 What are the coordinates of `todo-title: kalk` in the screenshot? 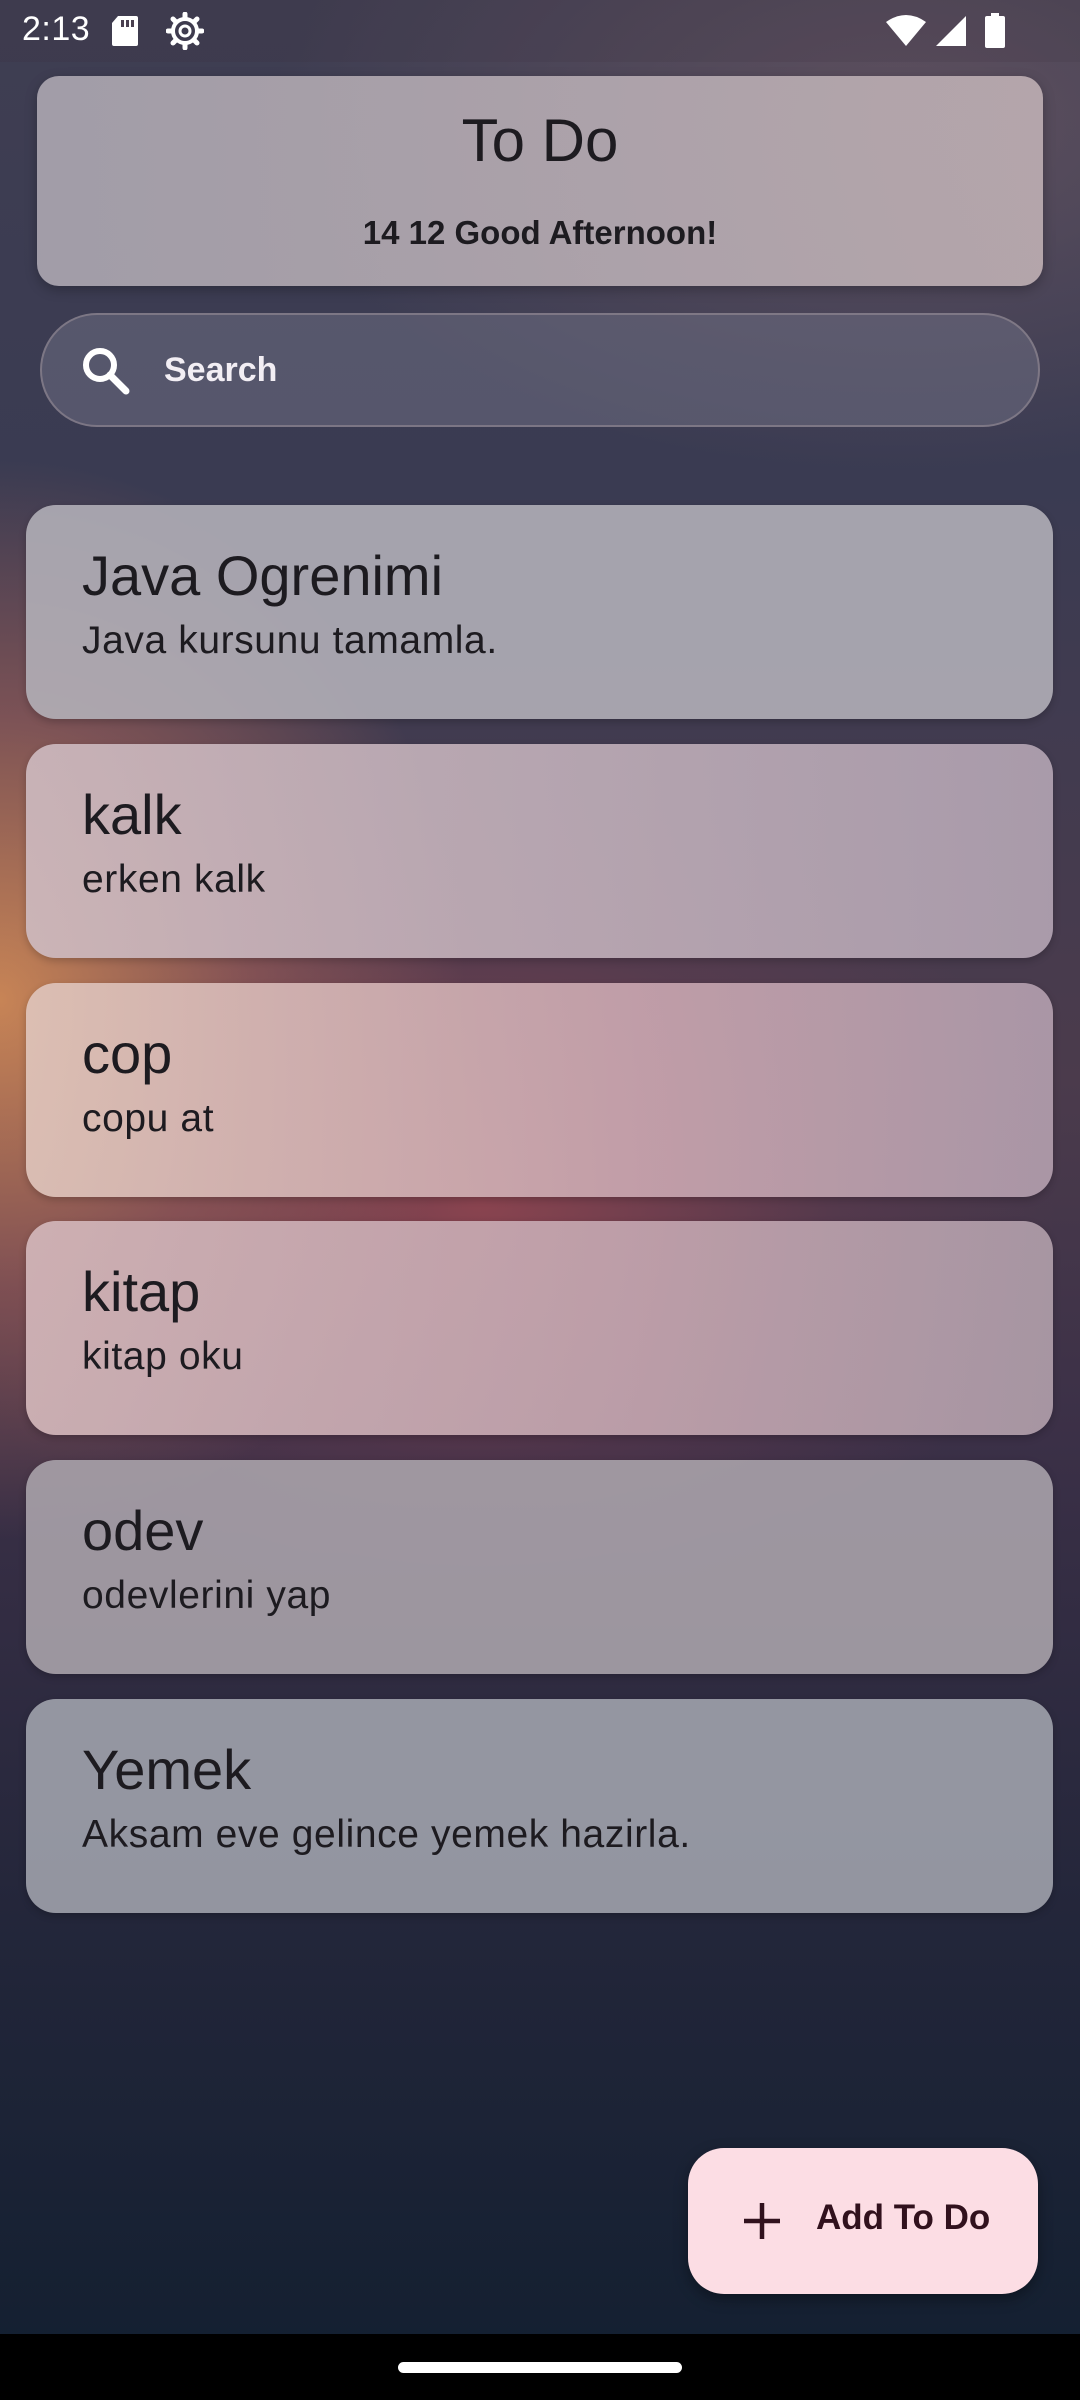 It's located at (132, 814).